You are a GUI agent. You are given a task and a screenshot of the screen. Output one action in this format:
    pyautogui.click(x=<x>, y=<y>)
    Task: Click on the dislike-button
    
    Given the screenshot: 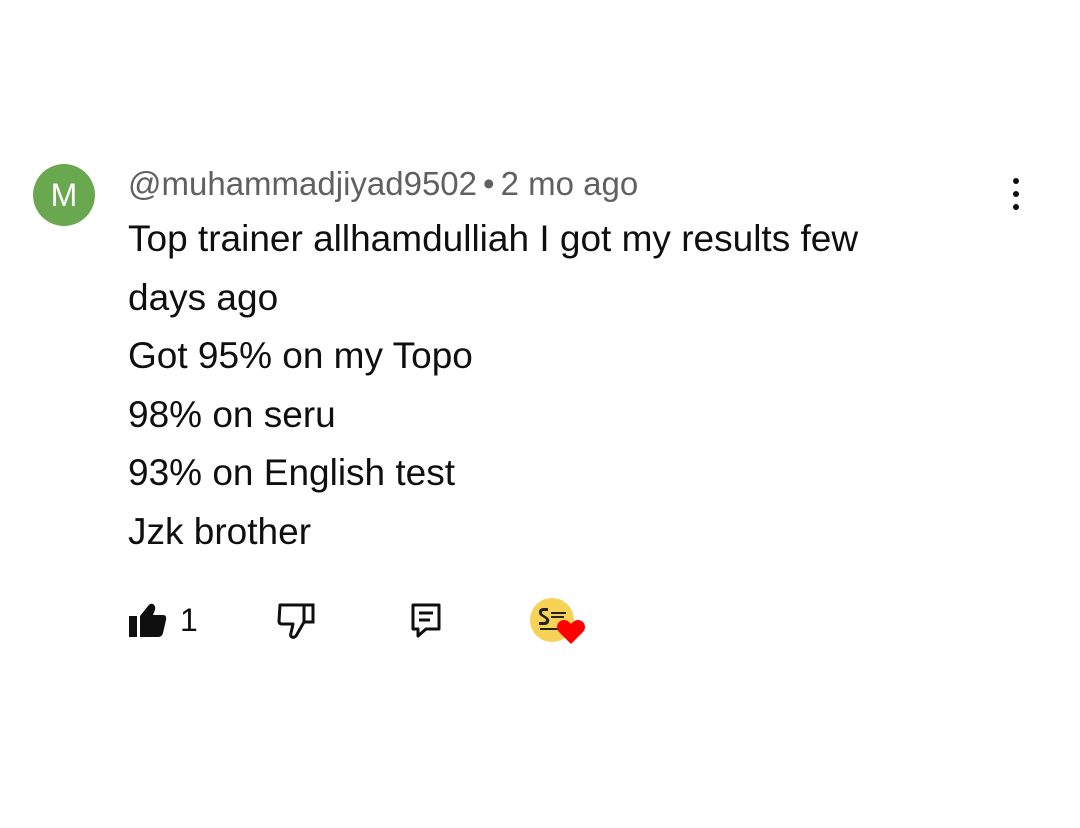 What is the action you would take?
    pyautogui.click(x=296, y=620)
    